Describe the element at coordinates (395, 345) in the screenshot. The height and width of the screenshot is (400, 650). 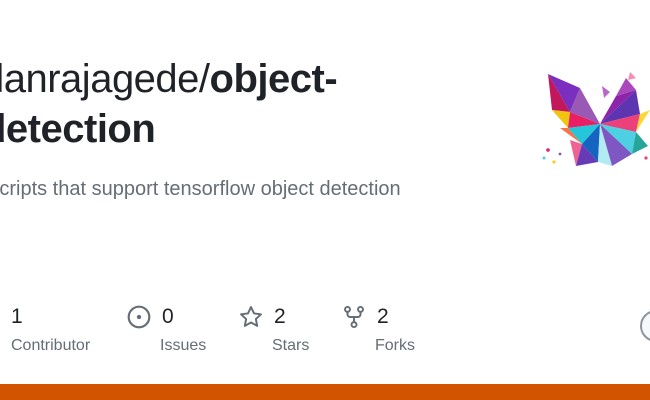
I see `forks-label: Forks` at that location.